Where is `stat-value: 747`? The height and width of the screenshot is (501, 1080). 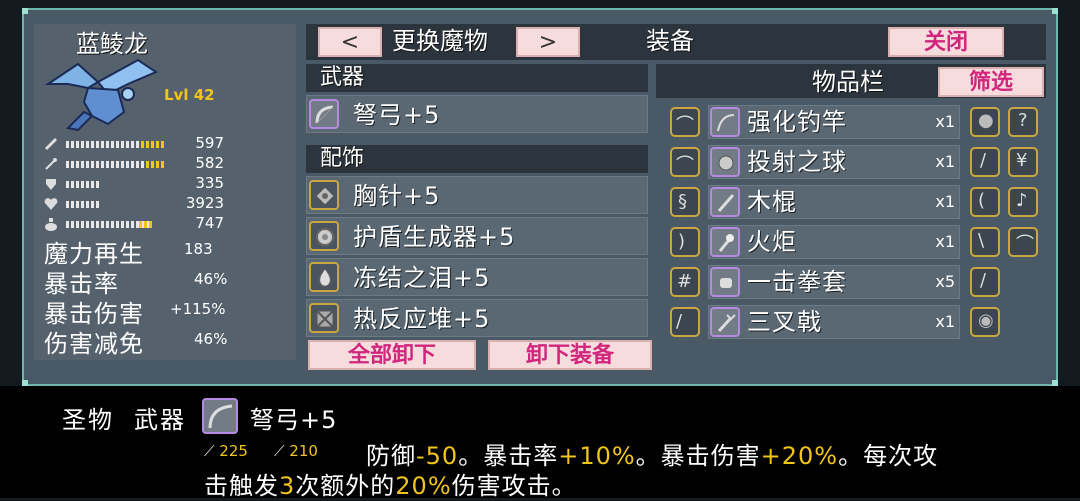
stat-value: 747 is located at coordinates (209, 223).